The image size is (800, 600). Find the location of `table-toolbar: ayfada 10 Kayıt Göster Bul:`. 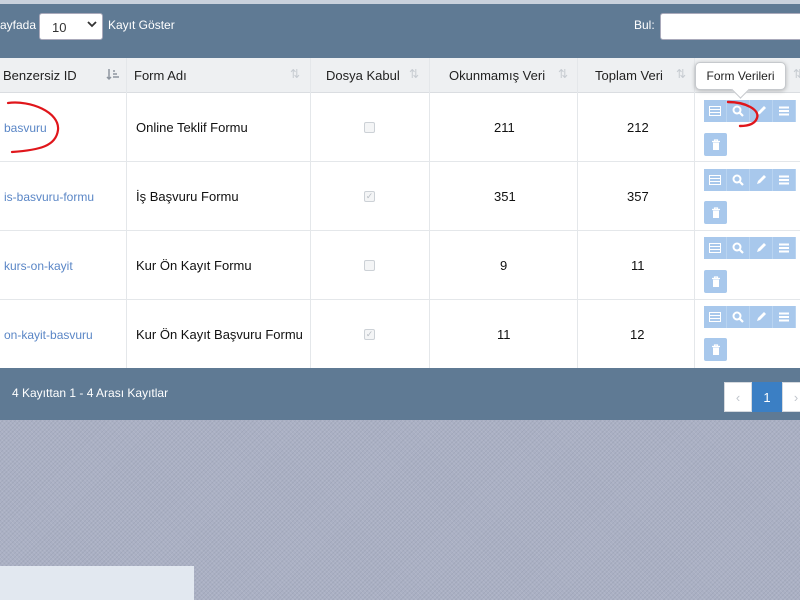

table-toolbar: ayfada 10 Kayıt Göster Bul: is located at coordinates (400, 31).